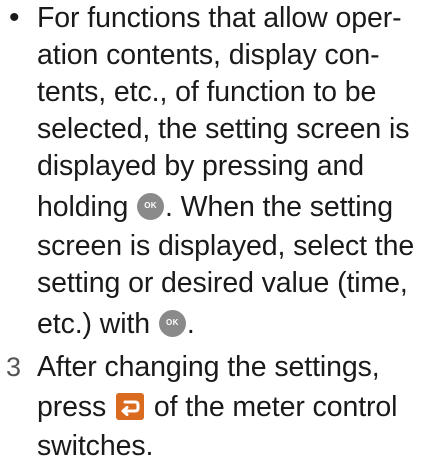  I want to click on meter-control-text: of the meter control, so click(275, 407).